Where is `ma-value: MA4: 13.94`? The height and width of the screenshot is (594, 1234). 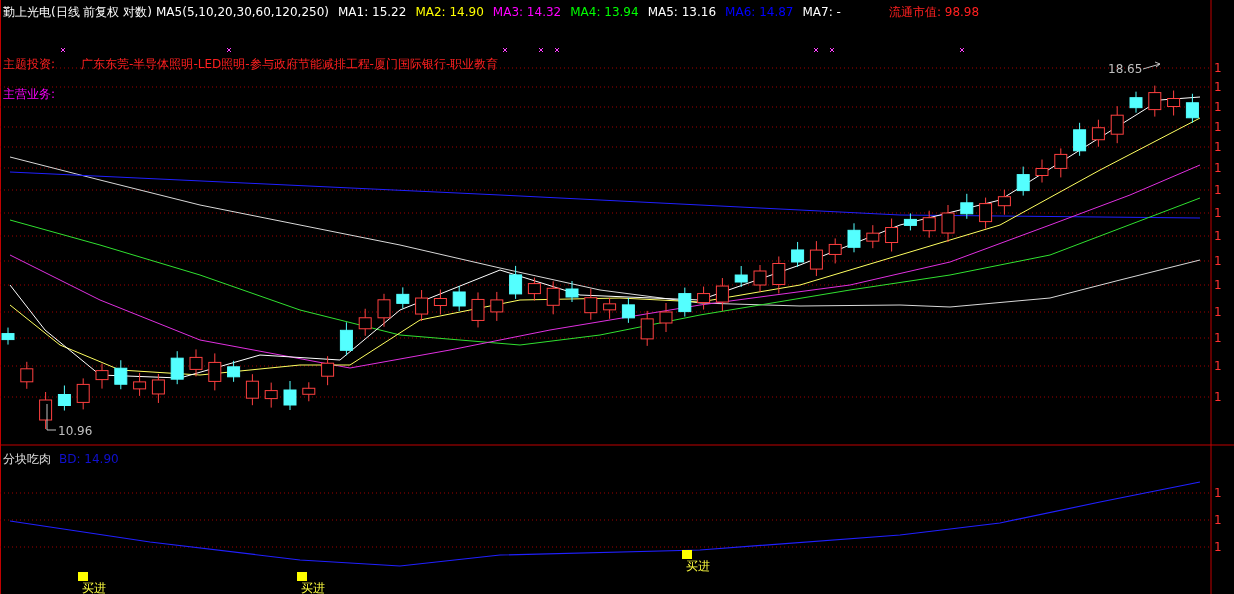
ma-value: MA4: 13.94 is located at coordinates (604, 12).